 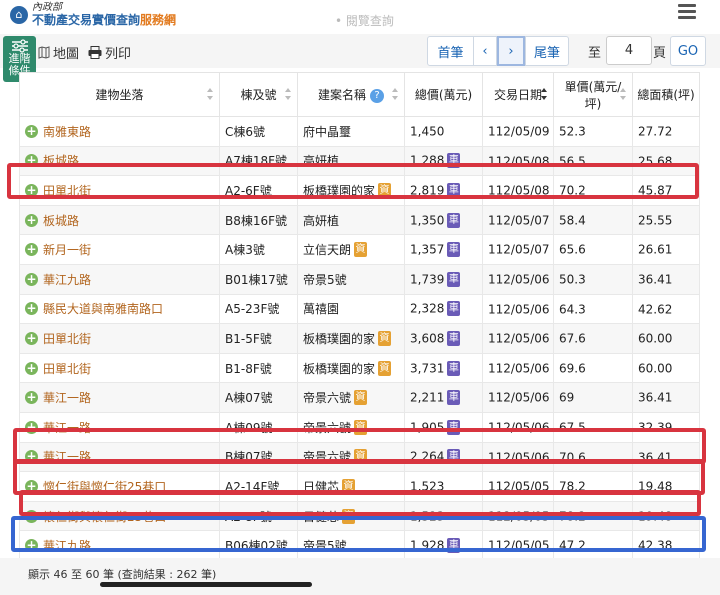 I want to click on table-row: + 新月一街 A棟3號 立信天朗資 1,357 車 112/05/07 65.6 26.61, so click(x=359, y=249).